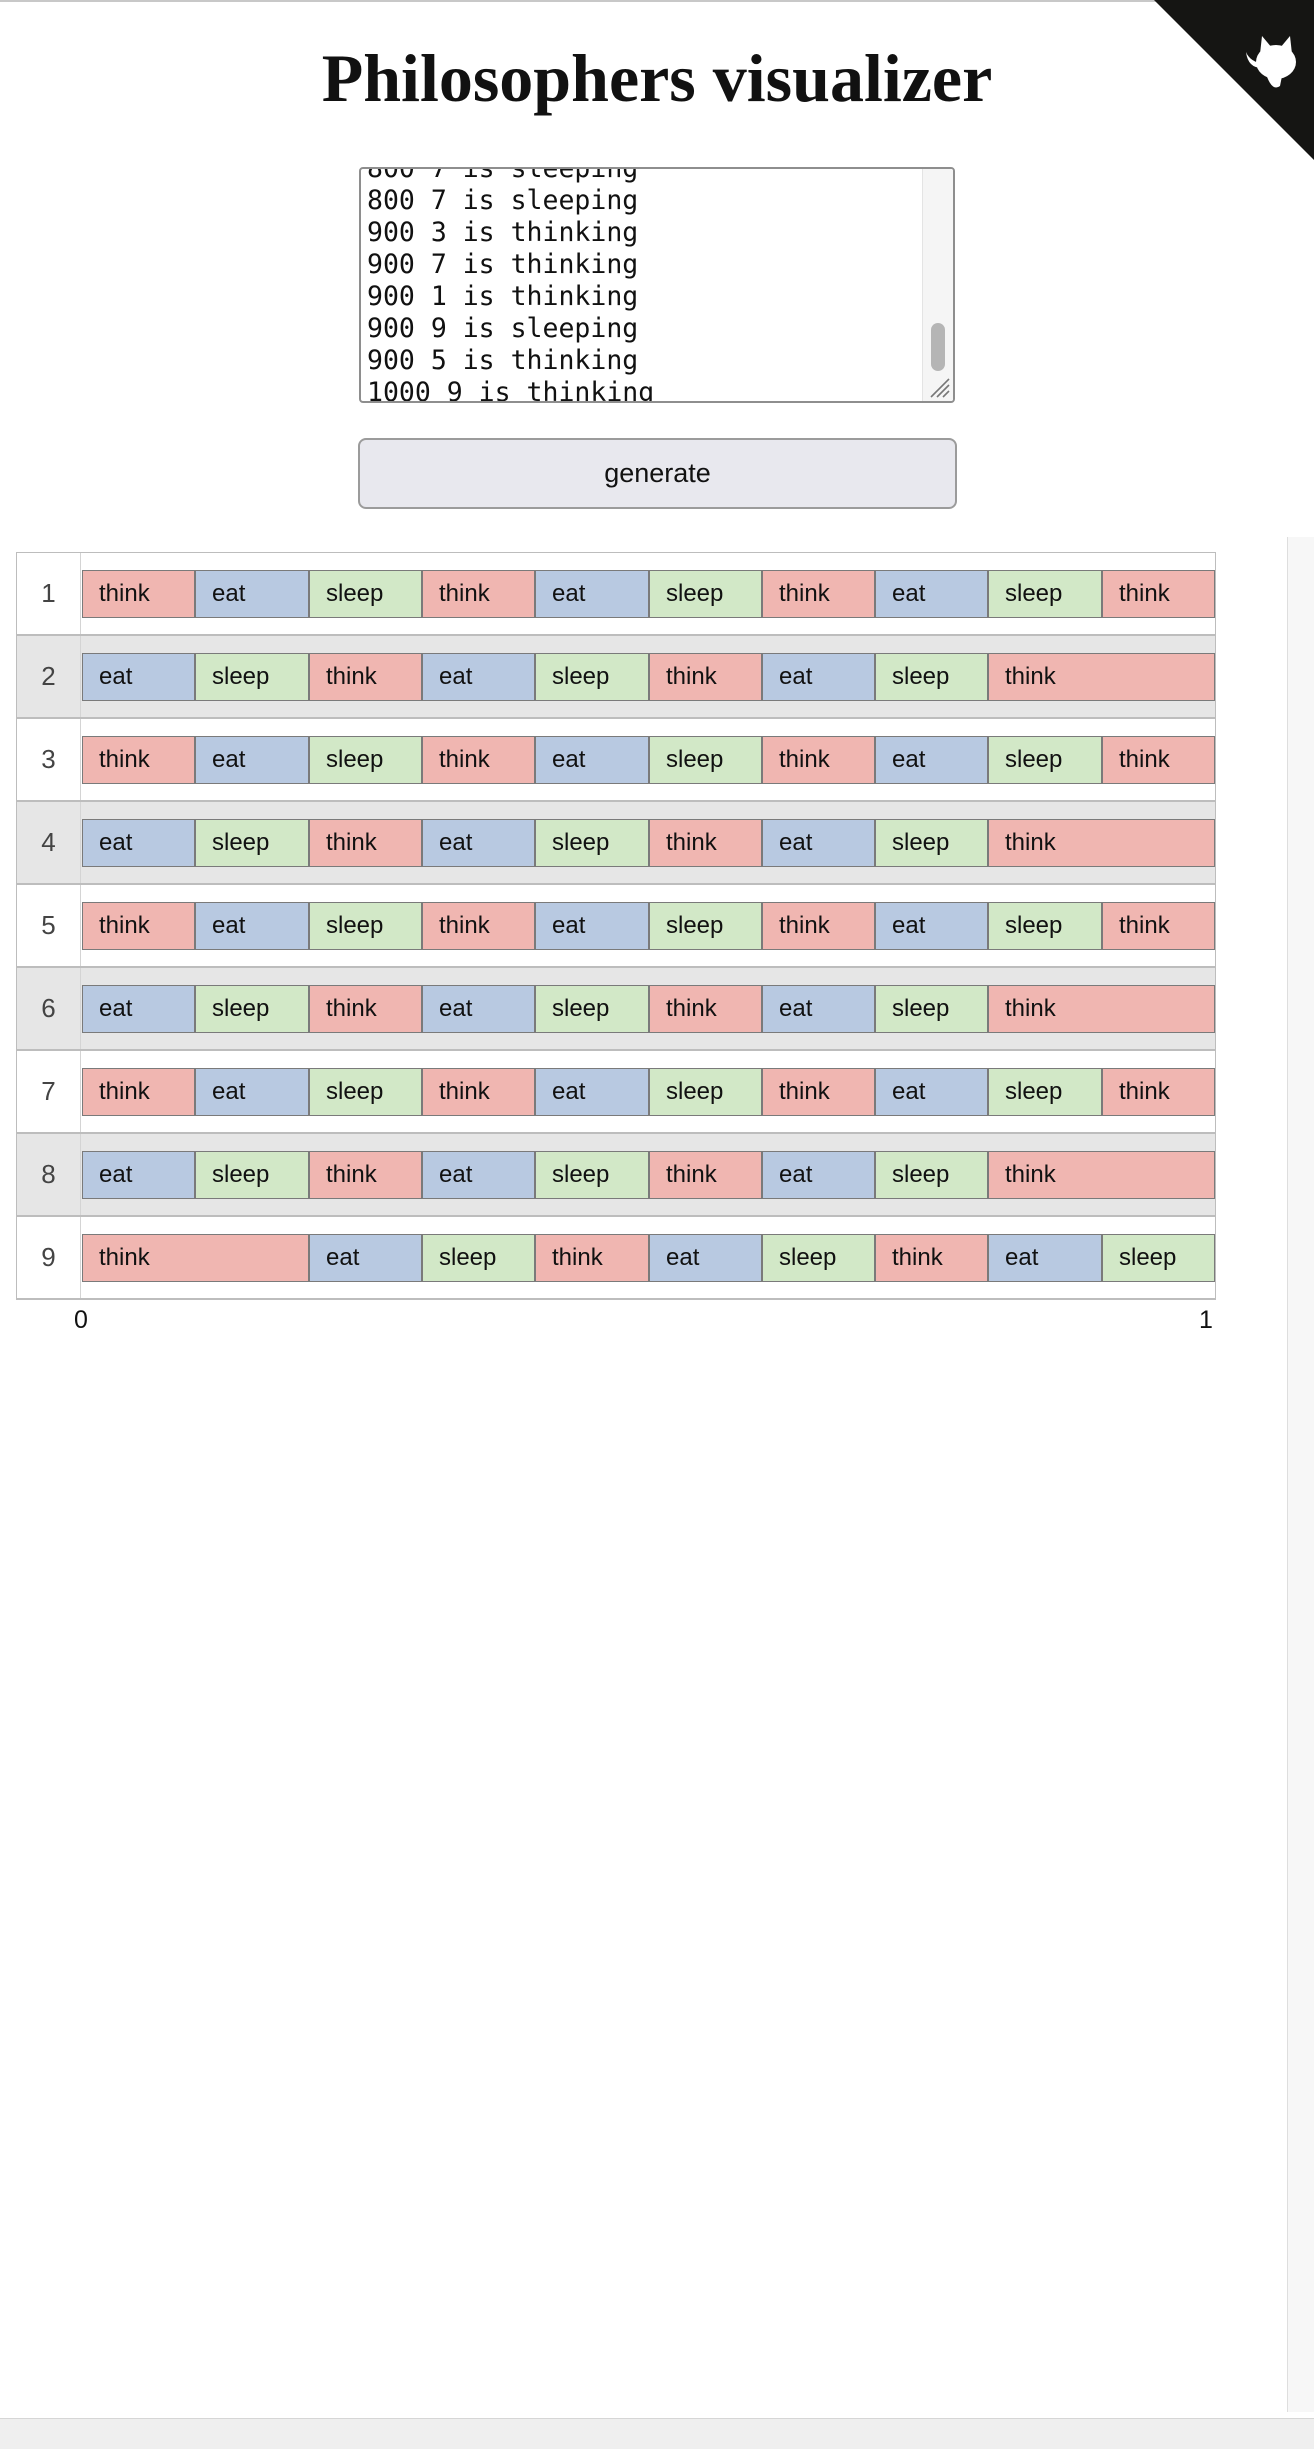 This screenshot has width=1314, height=2449. Describe the element at coordinates (503, 328) in the screenshot. I see `log-line: 900 9 is sleeping` at that location.